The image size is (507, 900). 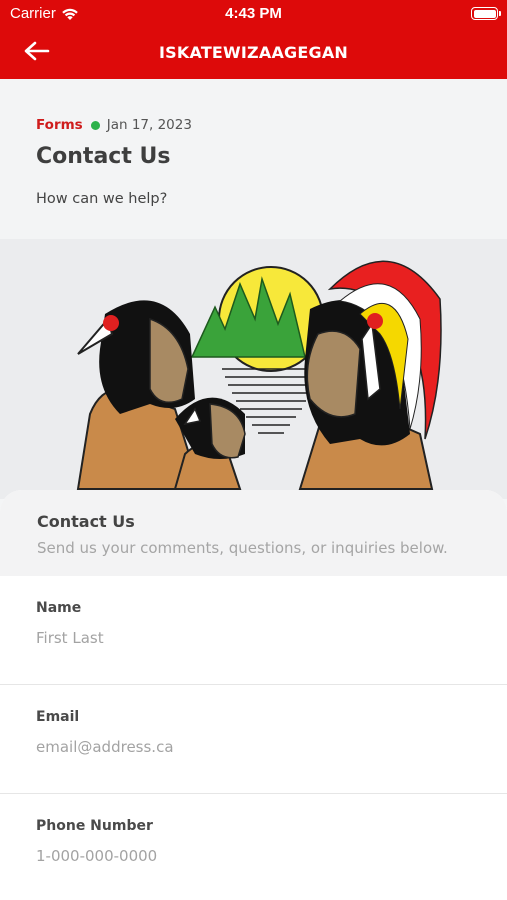 What do you see at coordinates (251, 856) in the screenshot?
I see `phone-input` at bounding box center [251, 856].